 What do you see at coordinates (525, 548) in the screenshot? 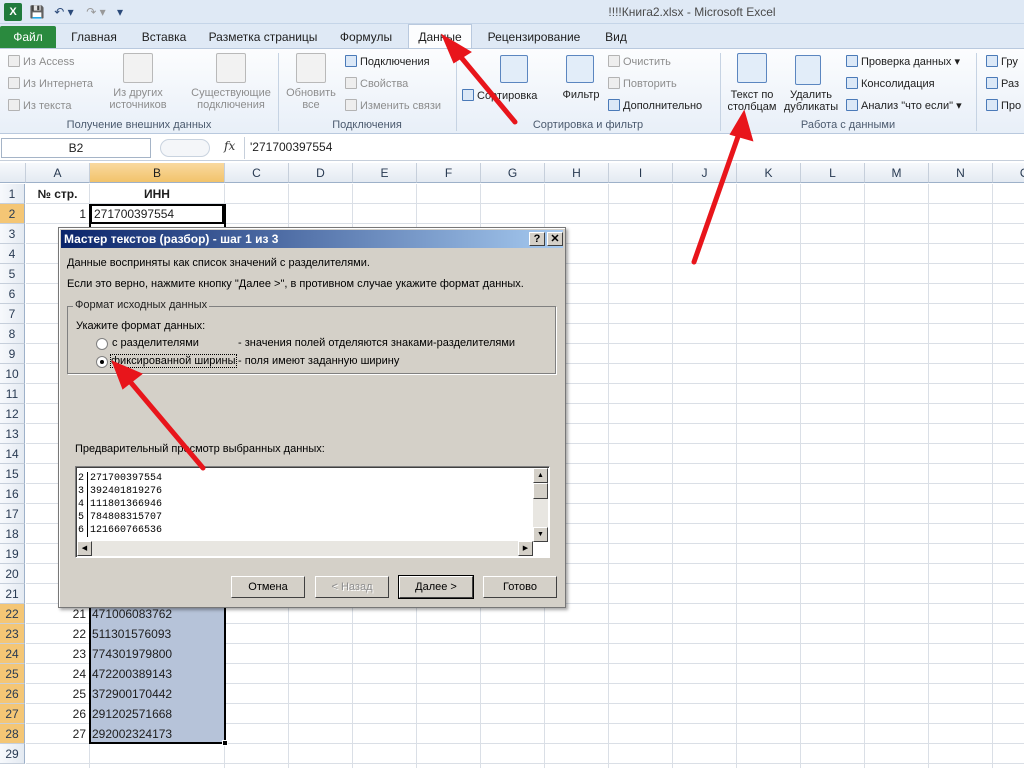
I see `scroll-right-icon: ▶` at bounding box center [525, 548].